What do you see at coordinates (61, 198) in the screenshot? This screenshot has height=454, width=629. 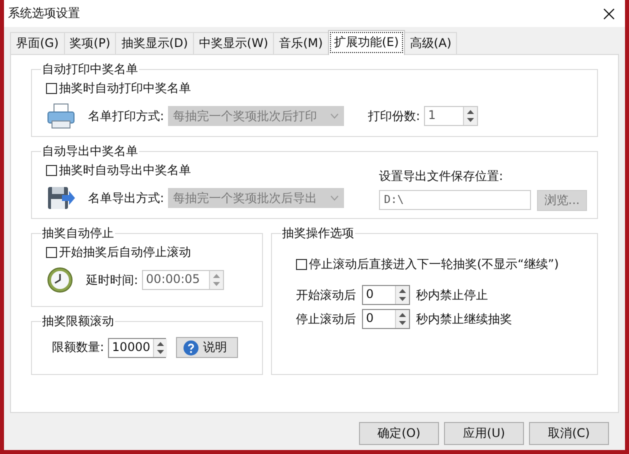 I see `floppy-disk-icon` at bounding box center [61, 198].